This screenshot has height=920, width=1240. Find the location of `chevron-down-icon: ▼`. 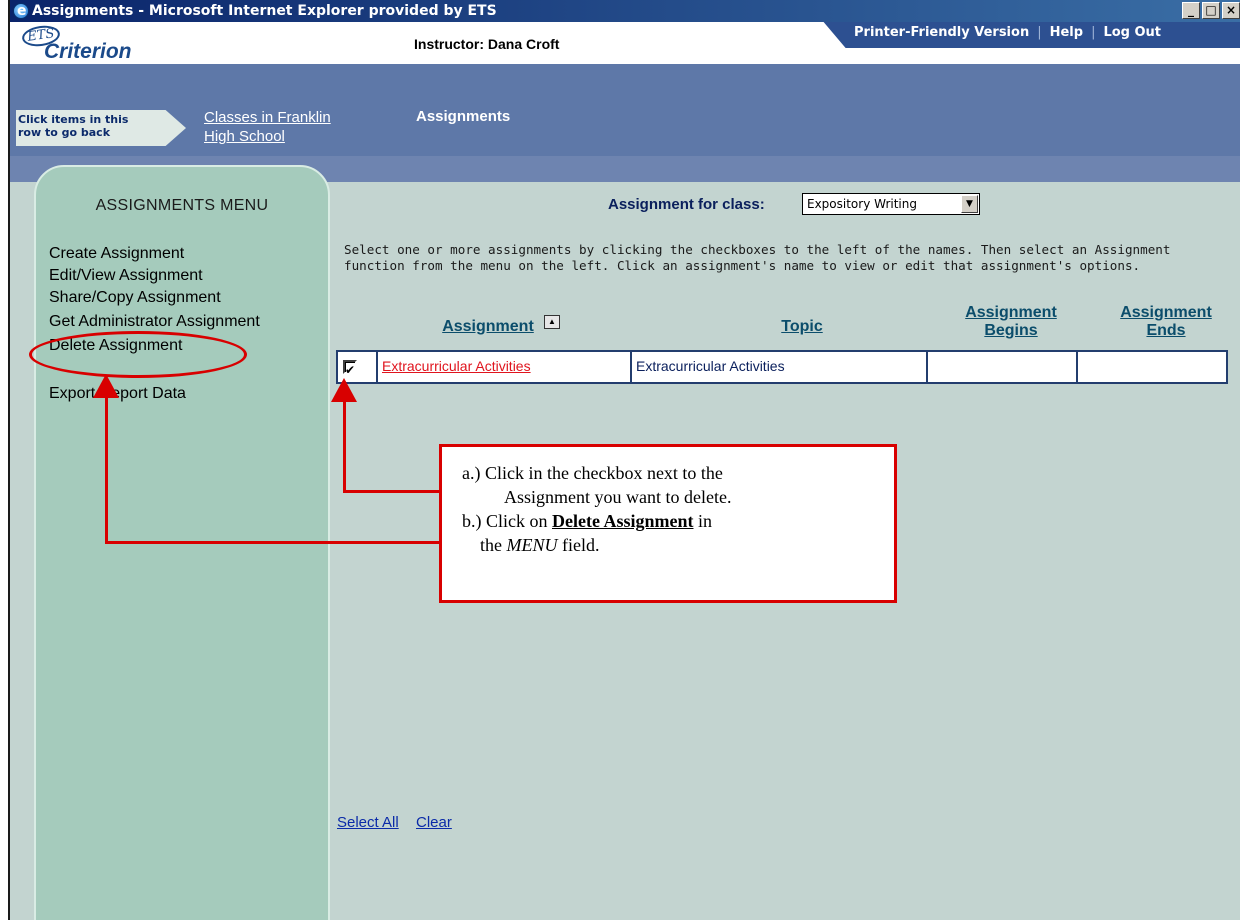

chevron-down-icon: ▼ is located at coordinates (969, 204).